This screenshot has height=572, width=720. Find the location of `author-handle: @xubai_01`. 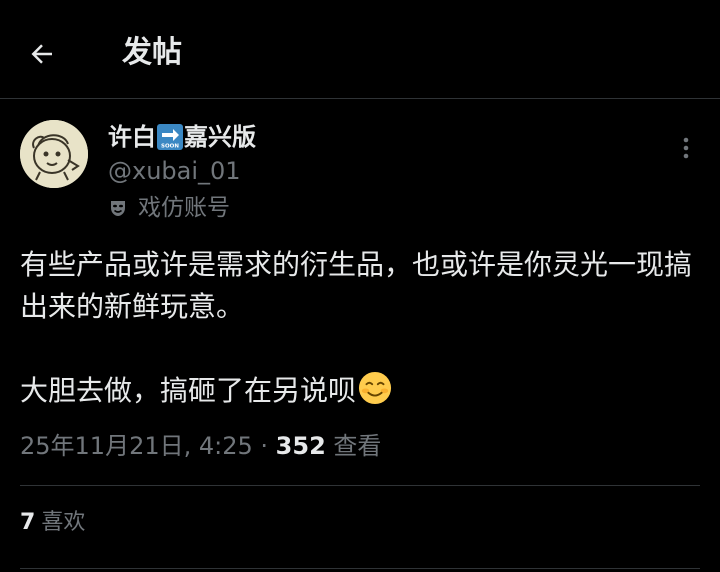

author-handle: @xubai_01 is located at coordinates (174, 171).